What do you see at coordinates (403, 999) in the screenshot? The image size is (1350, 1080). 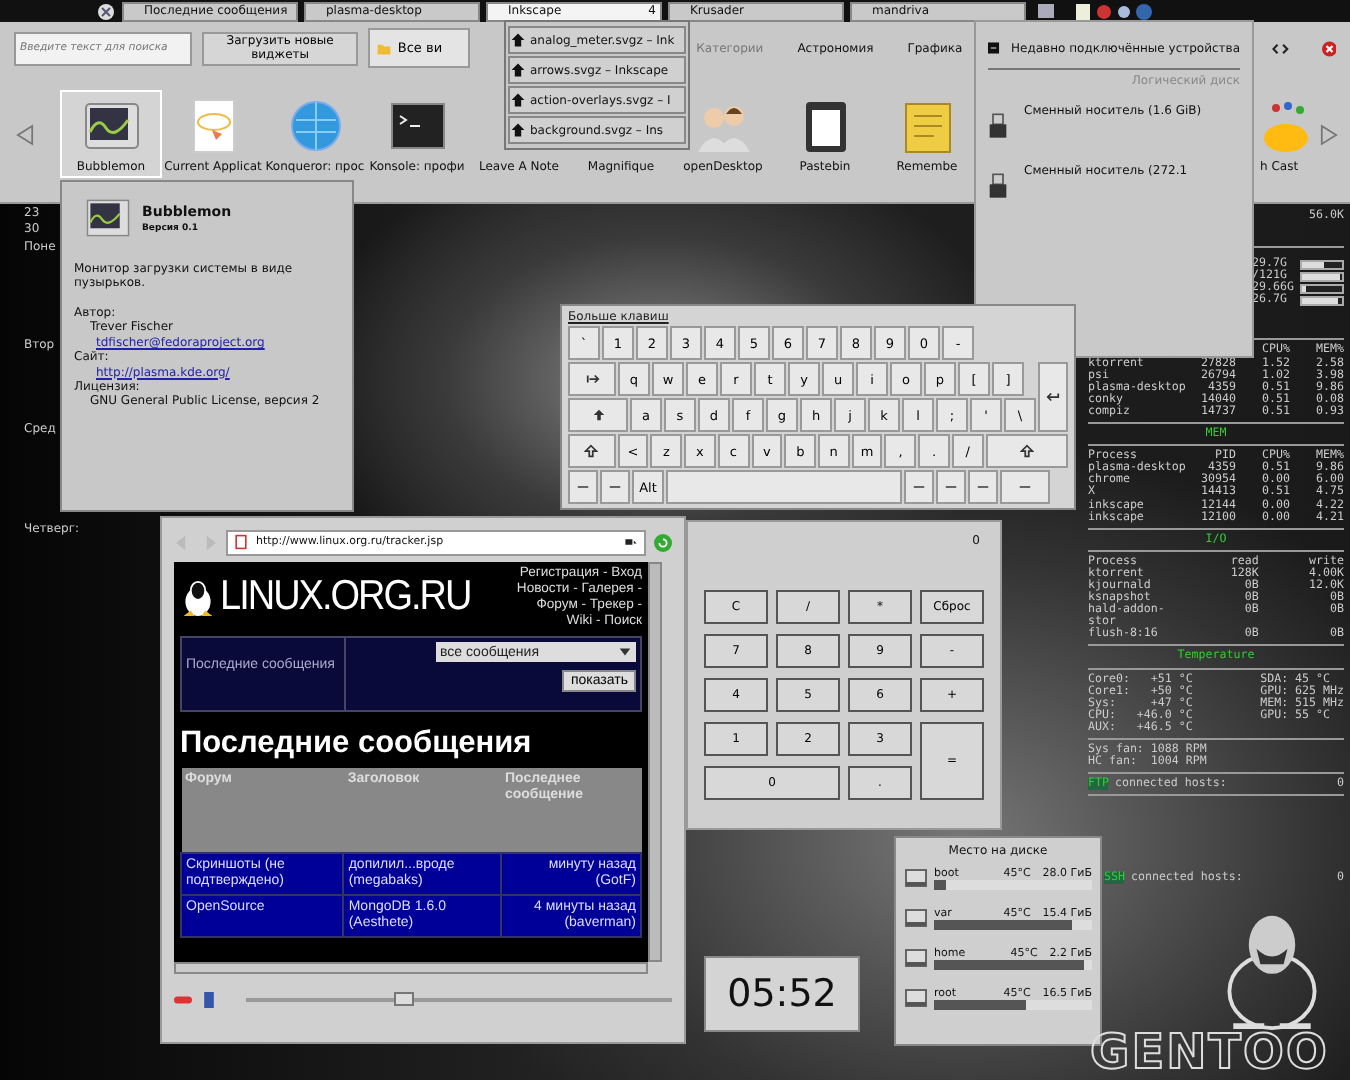 I see `slider-thumb` at bounding box center [403, 999].